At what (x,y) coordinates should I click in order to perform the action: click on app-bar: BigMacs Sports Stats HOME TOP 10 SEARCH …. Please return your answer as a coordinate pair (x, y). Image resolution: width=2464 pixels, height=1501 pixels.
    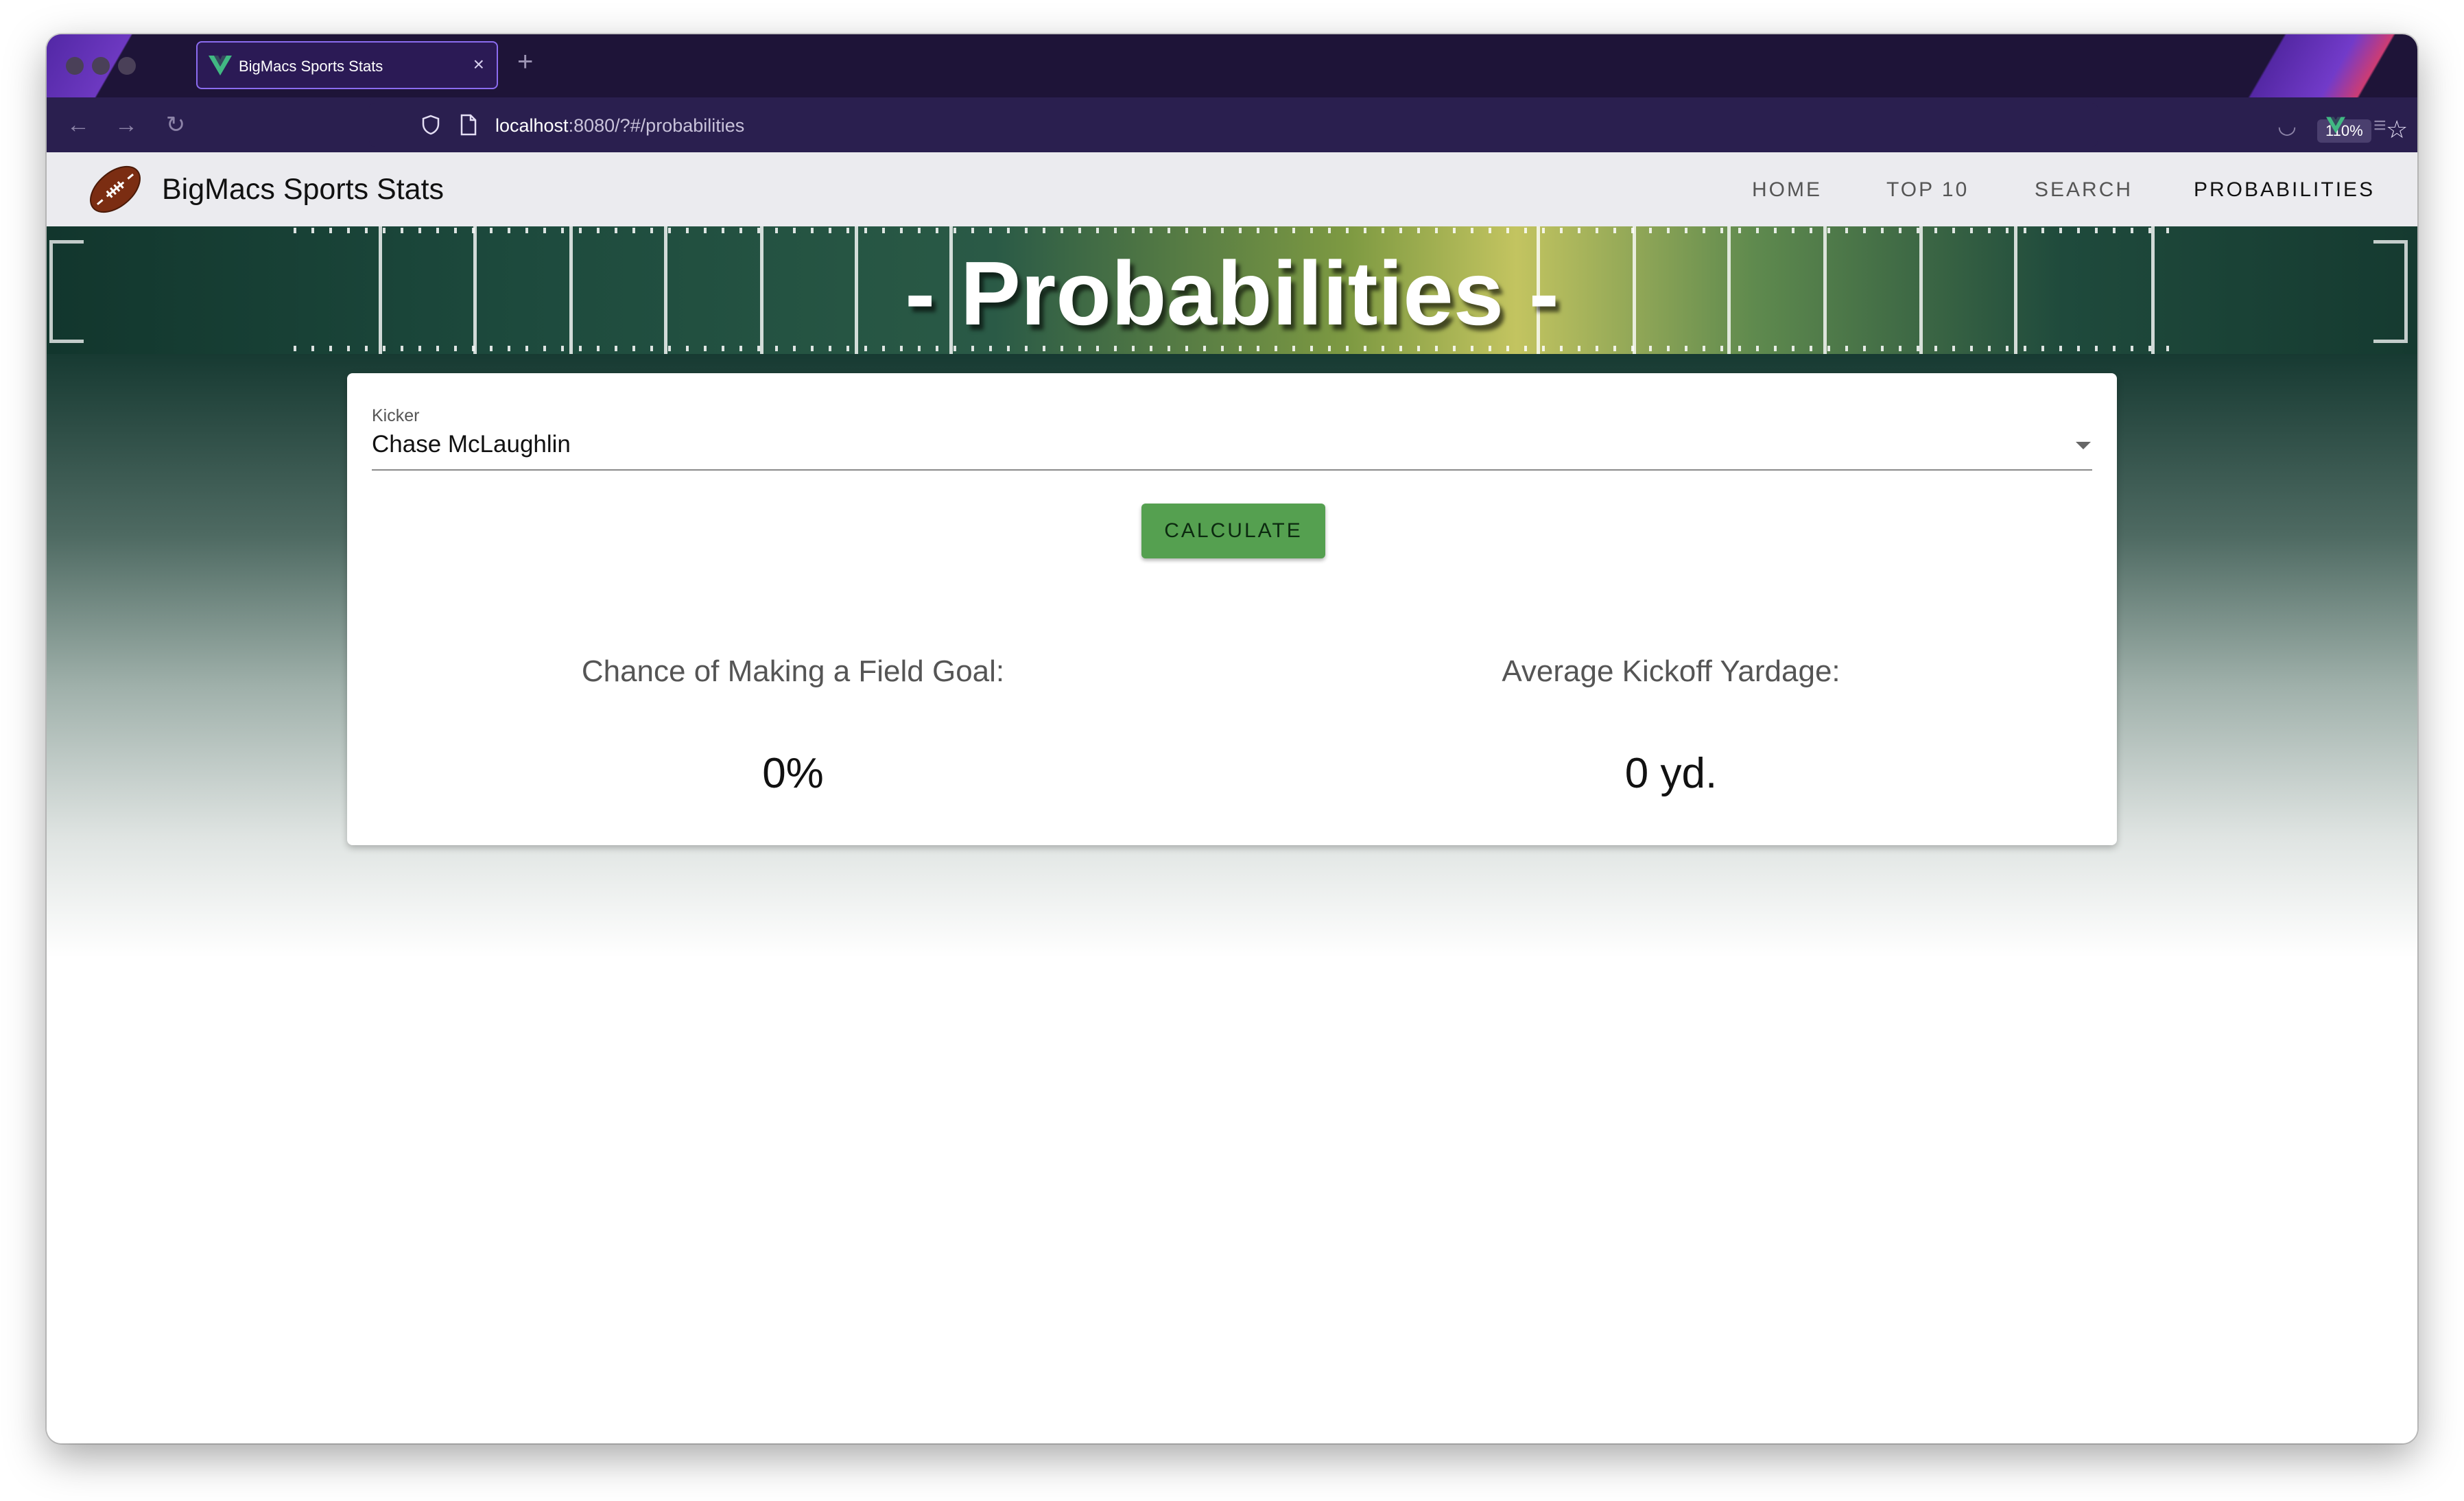
    Looking at the image, I should click on (1232, 189).